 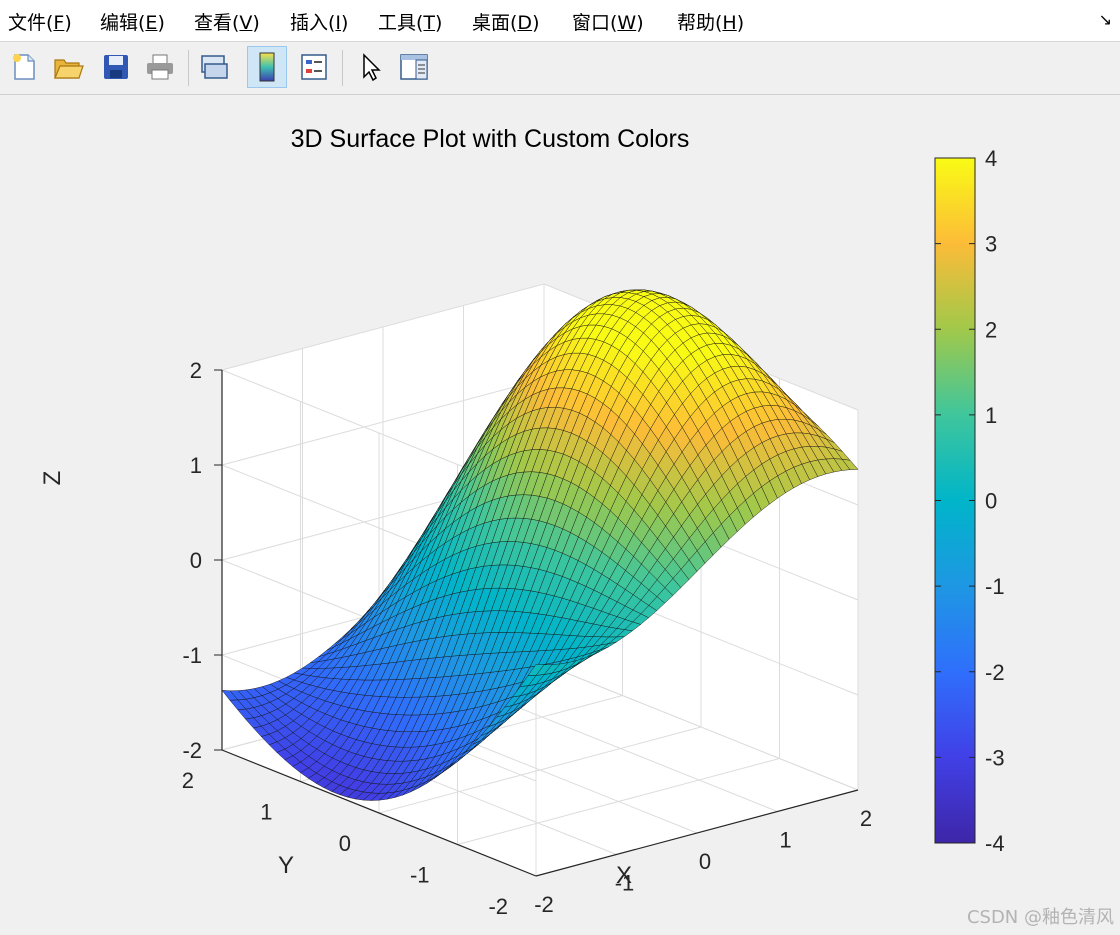 I want to click on z-tick-label: 2, so click(x=196, y=370).